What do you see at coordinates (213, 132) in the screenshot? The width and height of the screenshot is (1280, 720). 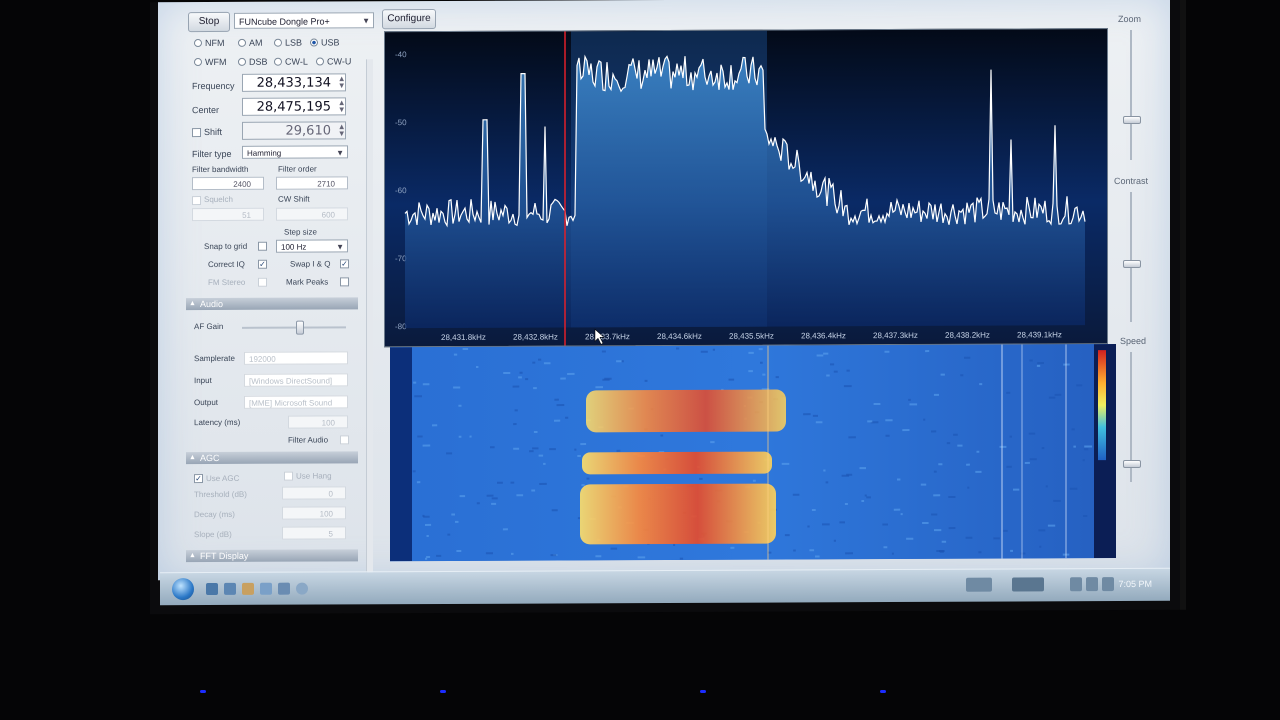 I see `shift-label: Shift` at bounding box center [213, 132].